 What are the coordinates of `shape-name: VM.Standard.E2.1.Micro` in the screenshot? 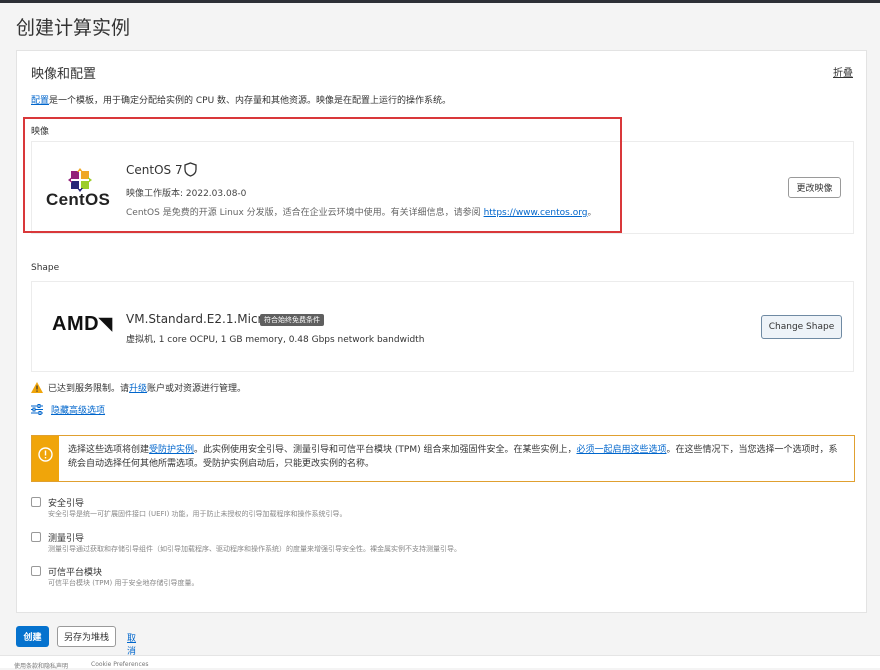 It's located at (198, 319).